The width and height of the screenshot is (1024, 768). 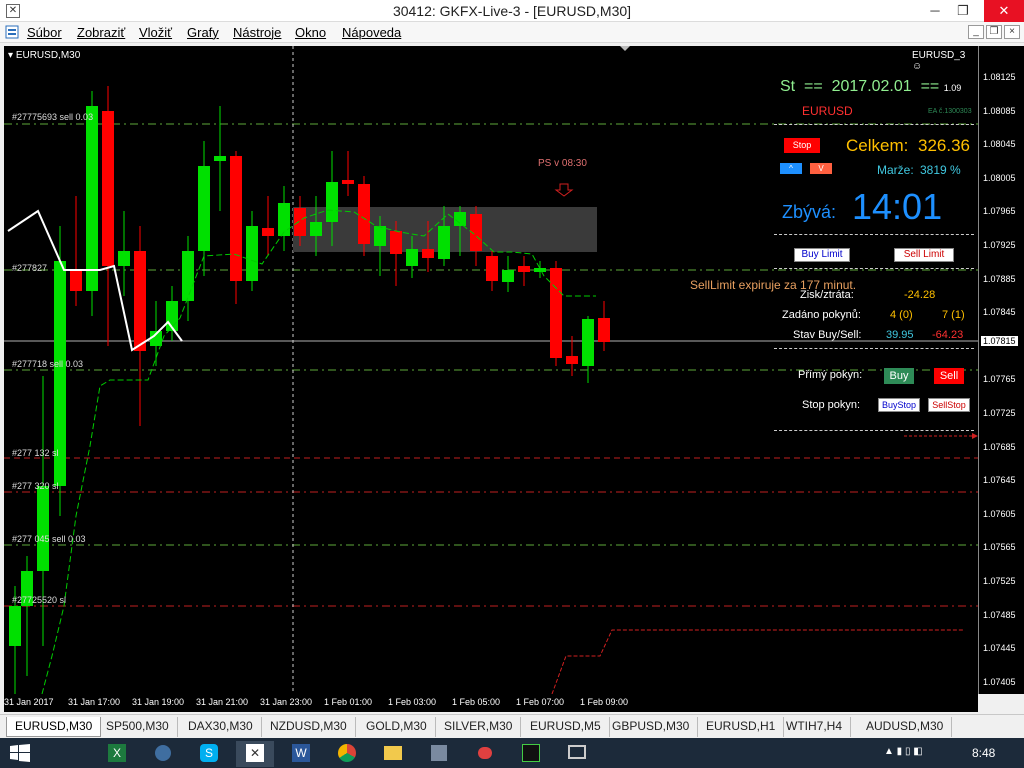 I want to click on price-tick-label: 1.07765, so click(x=999, y=379).